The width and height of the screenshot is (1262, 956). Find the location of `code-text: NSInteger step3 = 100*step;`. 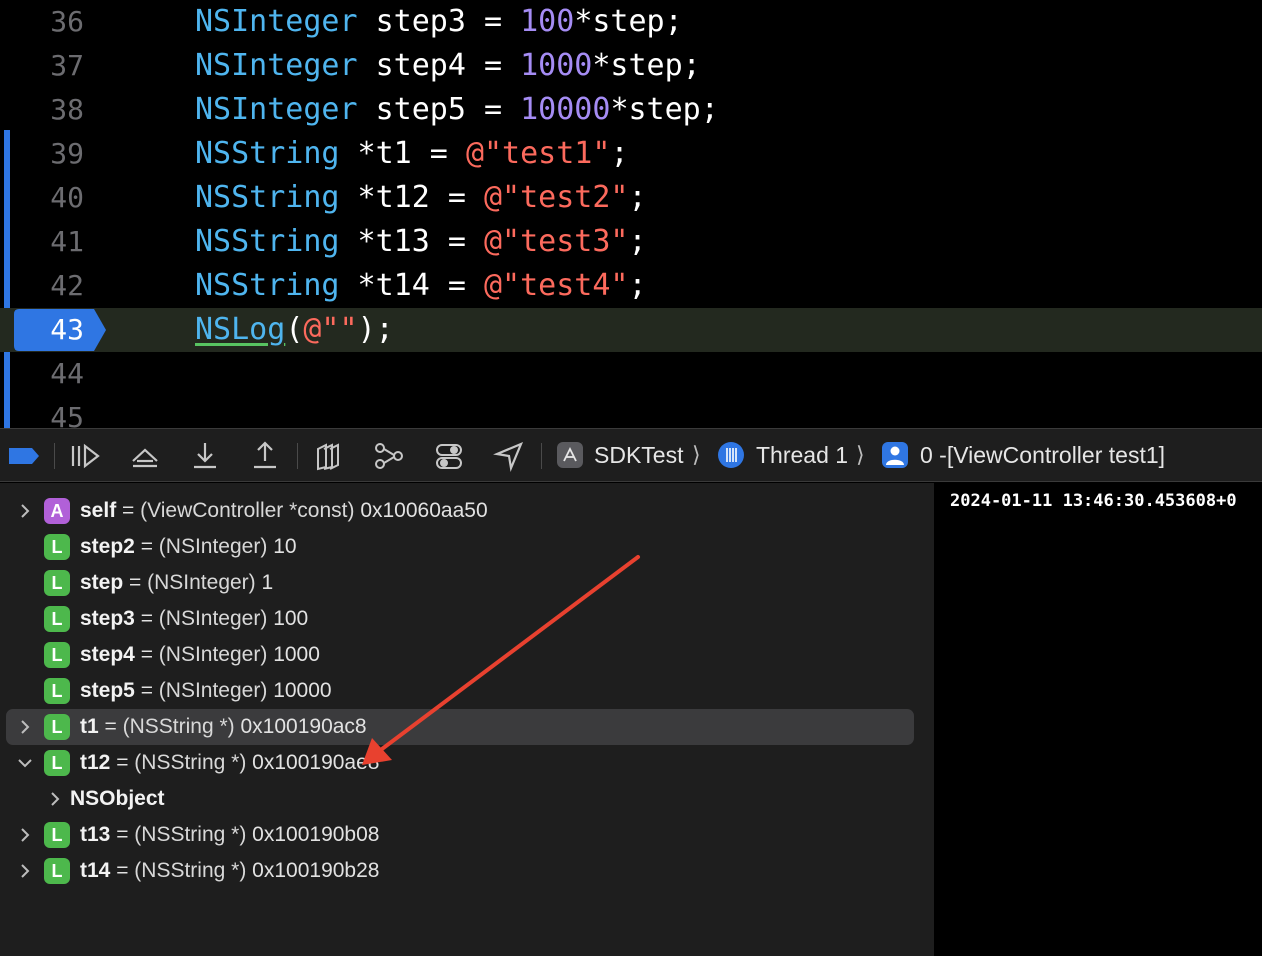

code-text: NSInteger step3 = 100*step; is located at coordinates (439, 22).